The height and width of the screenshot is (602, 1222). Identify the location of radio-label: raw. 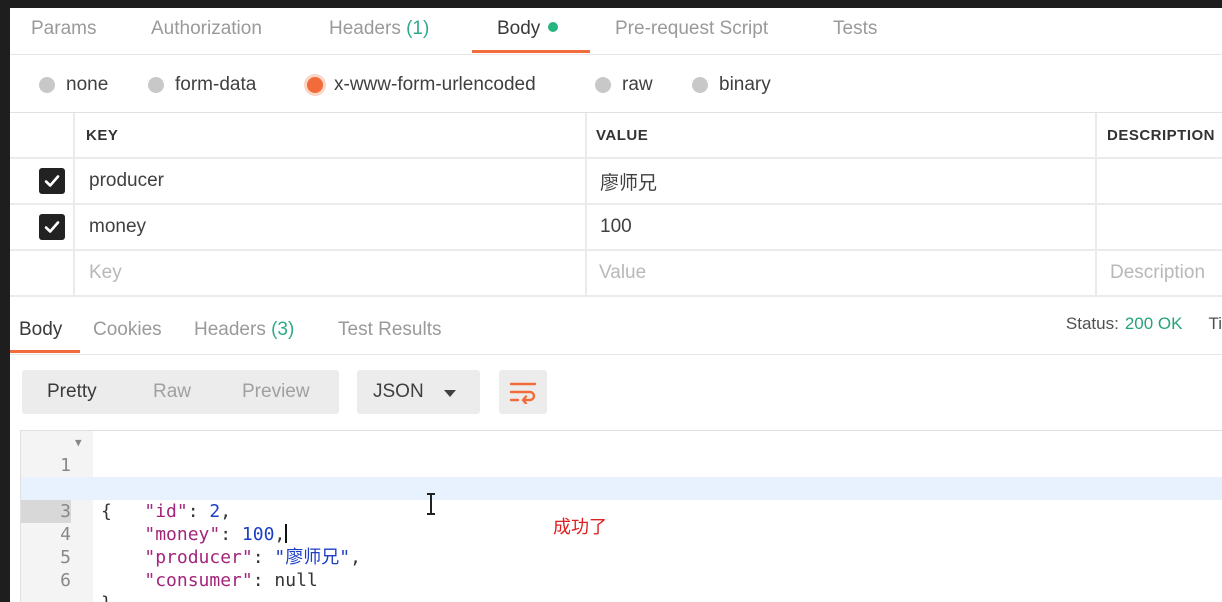
(637, 84).